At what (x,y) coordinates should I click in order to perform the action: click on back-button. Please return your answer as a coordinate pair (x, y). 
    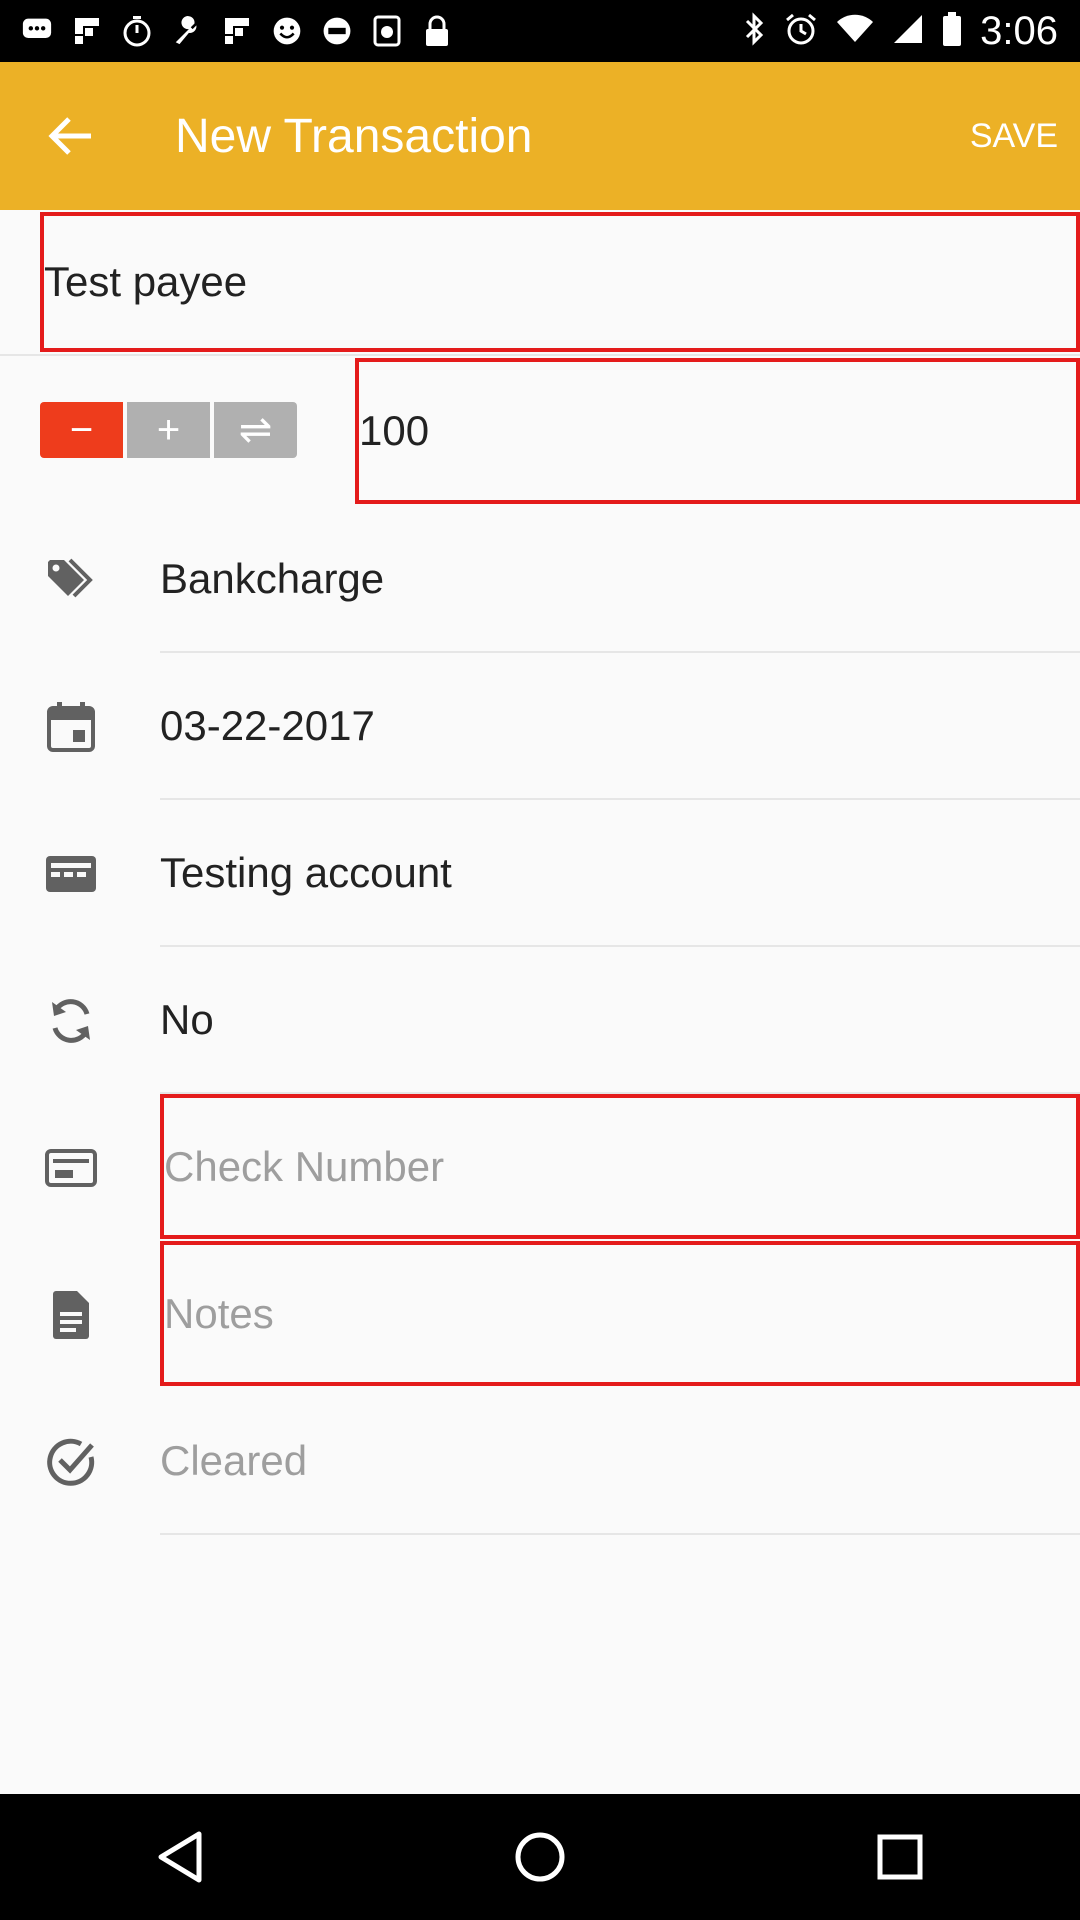
    Looking at the image, I should click on (70, 136).